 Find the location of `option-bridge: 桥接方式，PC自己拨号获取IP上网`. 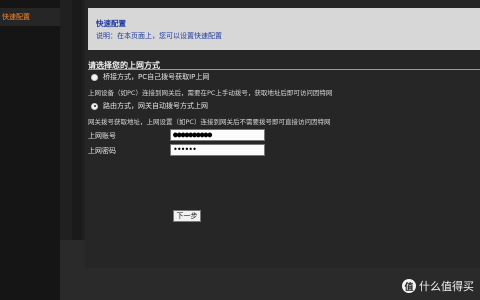

option-bridge: 桥接方式，PC自己拨号获取IP上网 is located at coordinates (150, 77).